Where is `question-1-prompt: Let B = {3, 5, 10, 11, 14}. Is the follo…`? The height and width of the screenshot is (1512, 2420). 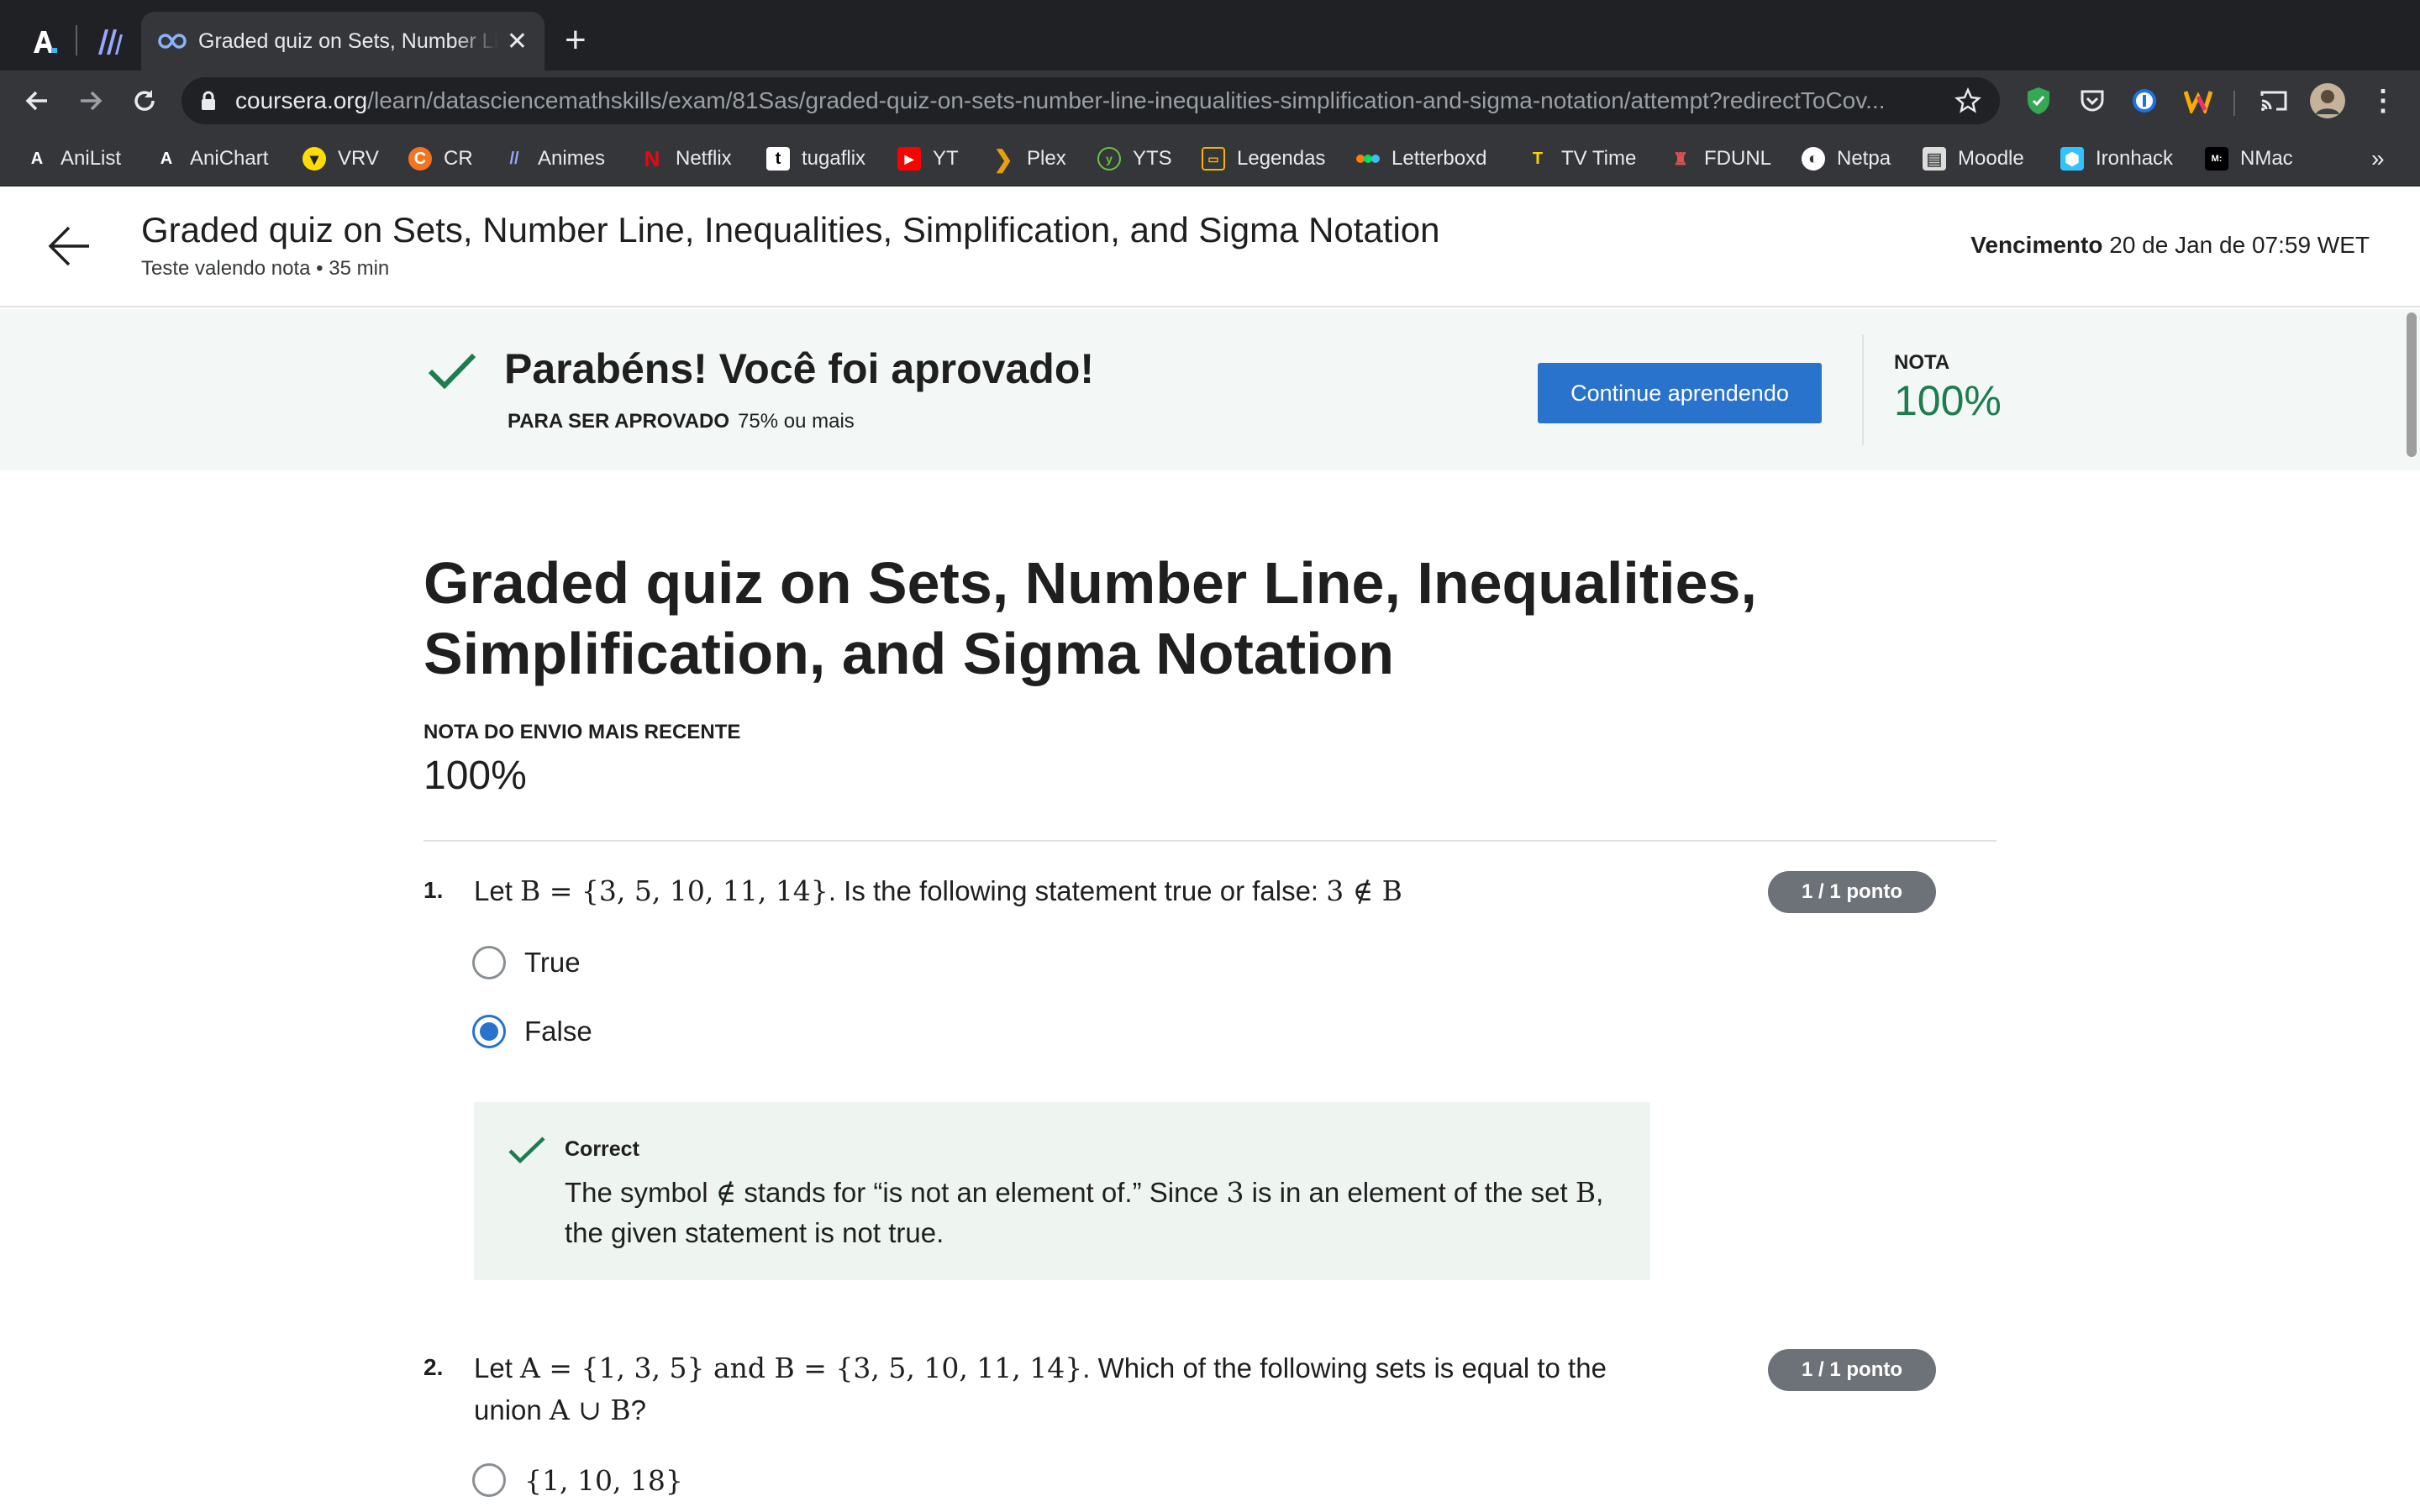 question-1-prompt: Let B = {3, 5, 10, 11, 14}. Is the follo… is located at coordinates (938, 890).